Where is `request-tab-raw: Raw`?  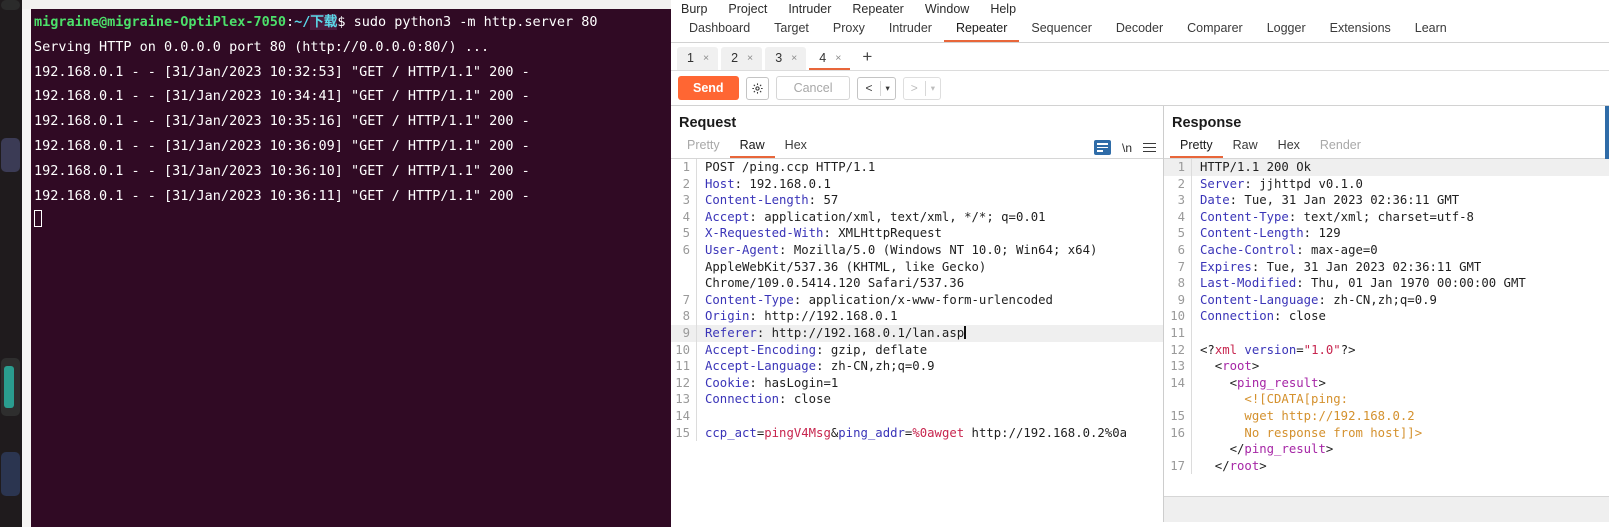 request-tab-raw: Raw is located at coordinates (752, 147).